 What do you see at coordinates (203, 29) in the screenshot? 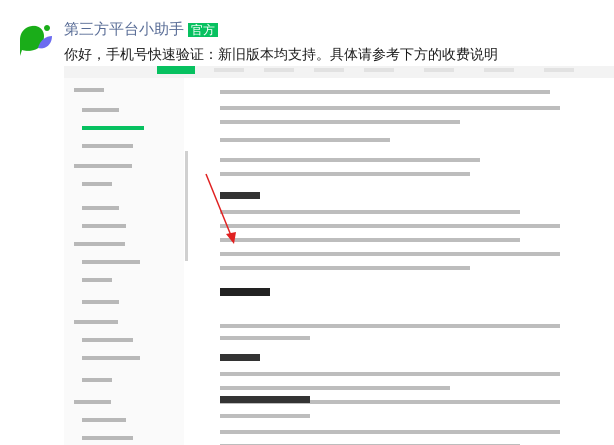
I see `official-badge: 官方` at bounding box center [203, 29].